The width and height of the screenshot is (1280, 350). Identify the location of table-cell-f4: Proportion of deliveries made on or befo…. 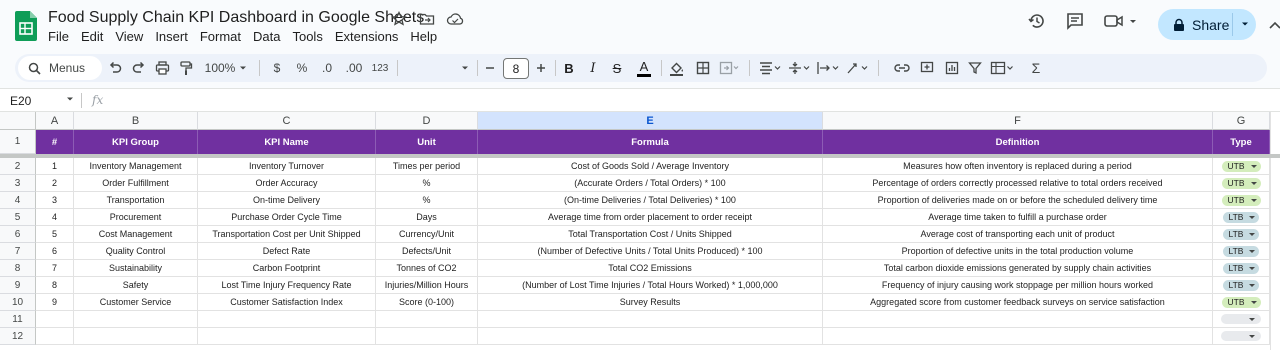
(1018, 200).